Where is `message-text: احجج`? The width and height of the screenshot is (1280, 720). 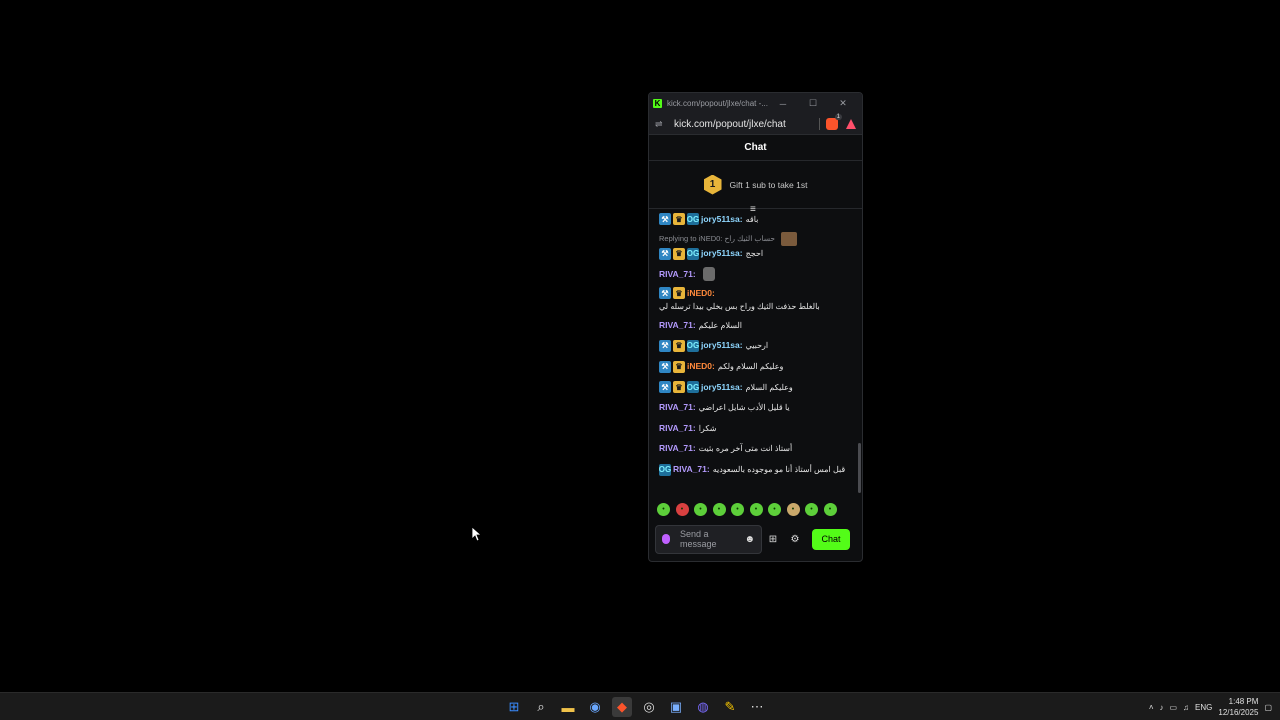
message-text: احجج is located at coordinates (754, 254).